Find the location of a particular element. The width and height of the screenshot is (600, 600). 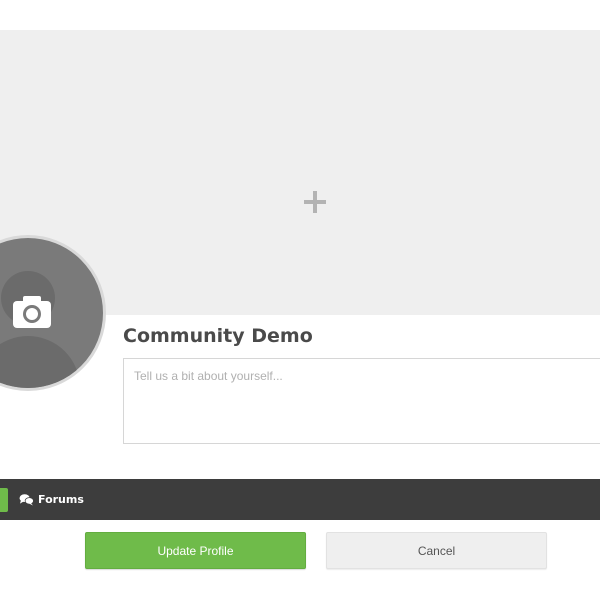

nav-item-forums-label: Forums is located at coordinates (61, 499).